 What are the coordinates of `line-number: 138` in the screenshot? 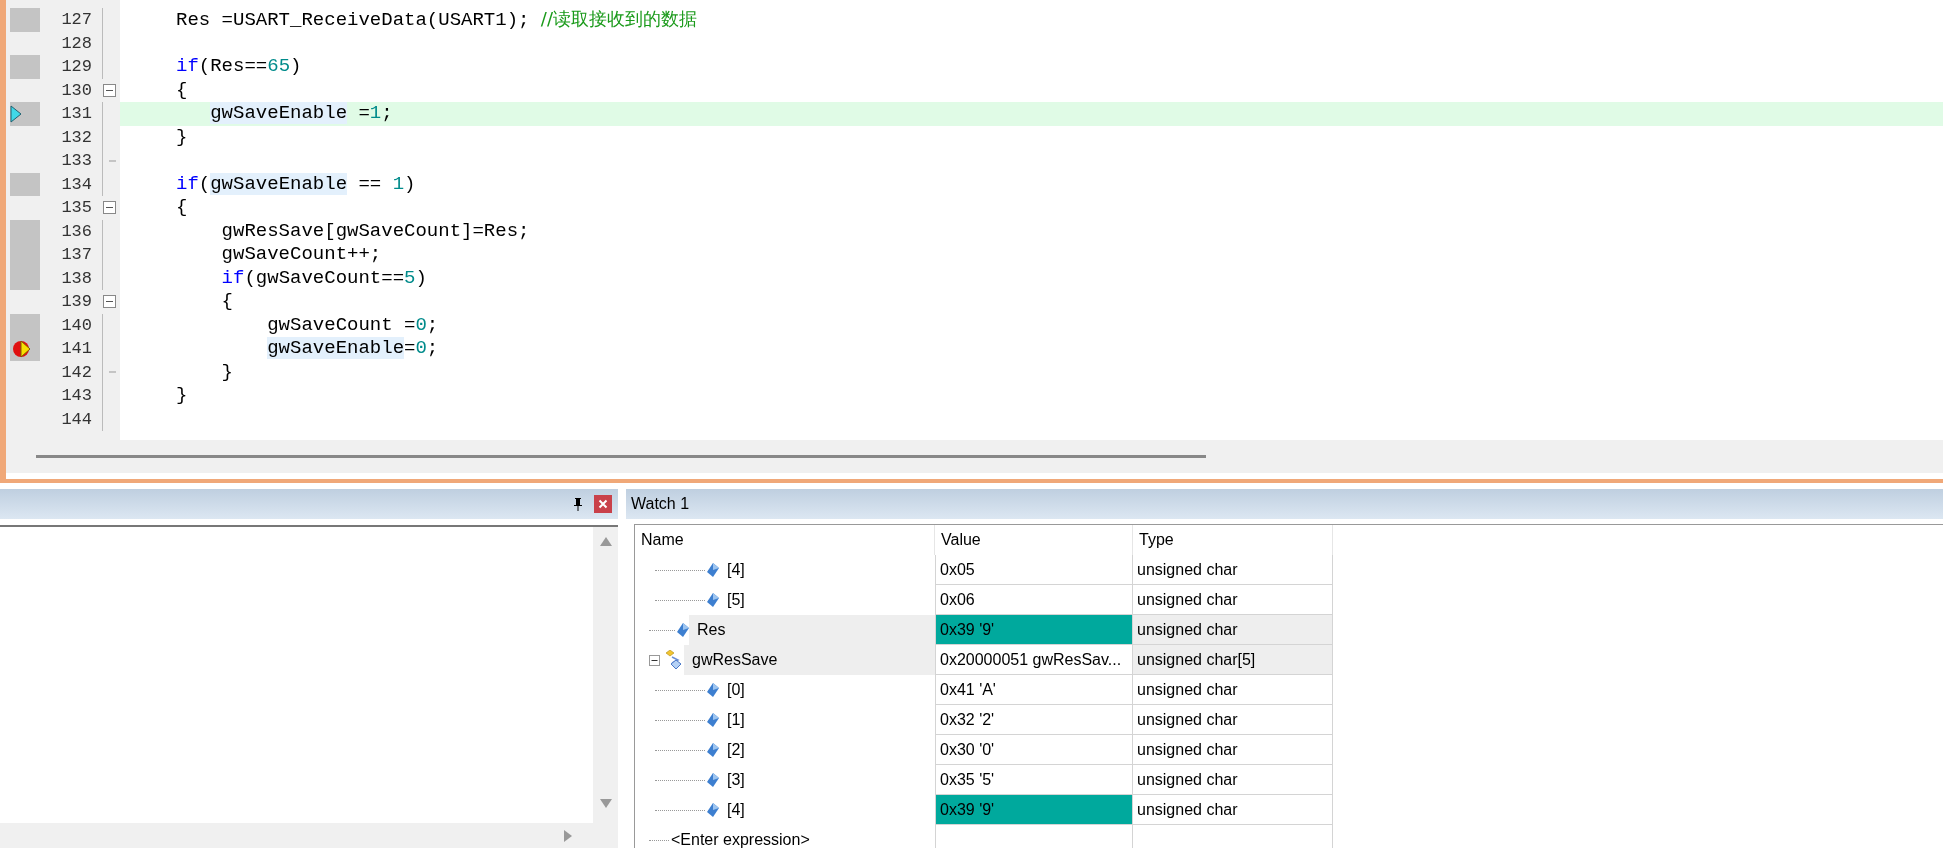 It's located at (76, 278).